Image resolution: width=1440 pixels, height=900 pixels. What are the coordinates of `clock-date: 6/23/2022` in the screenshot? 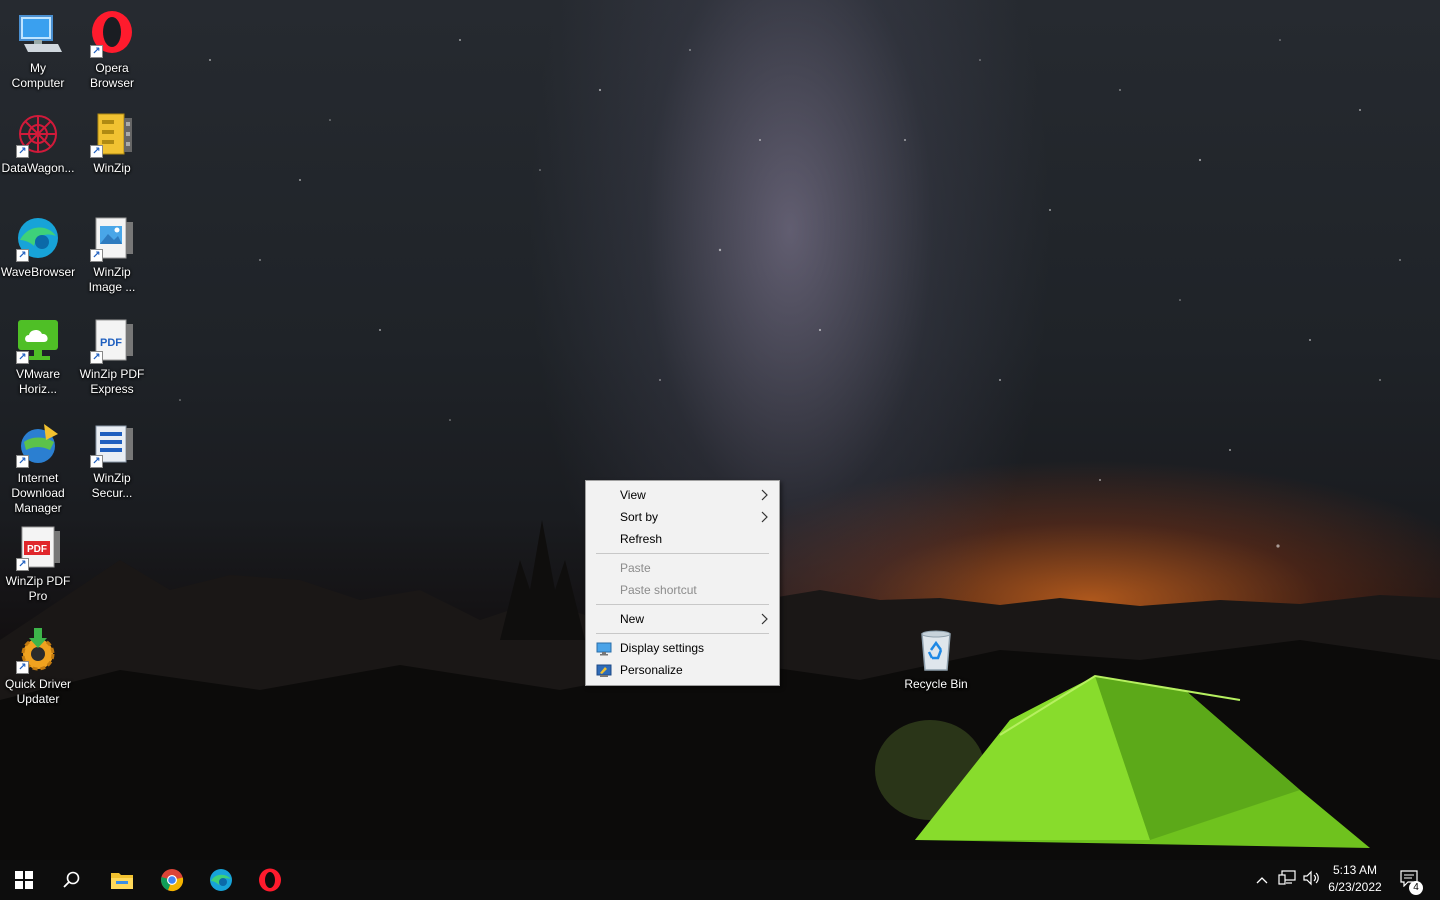 It's located at (1355, 887).